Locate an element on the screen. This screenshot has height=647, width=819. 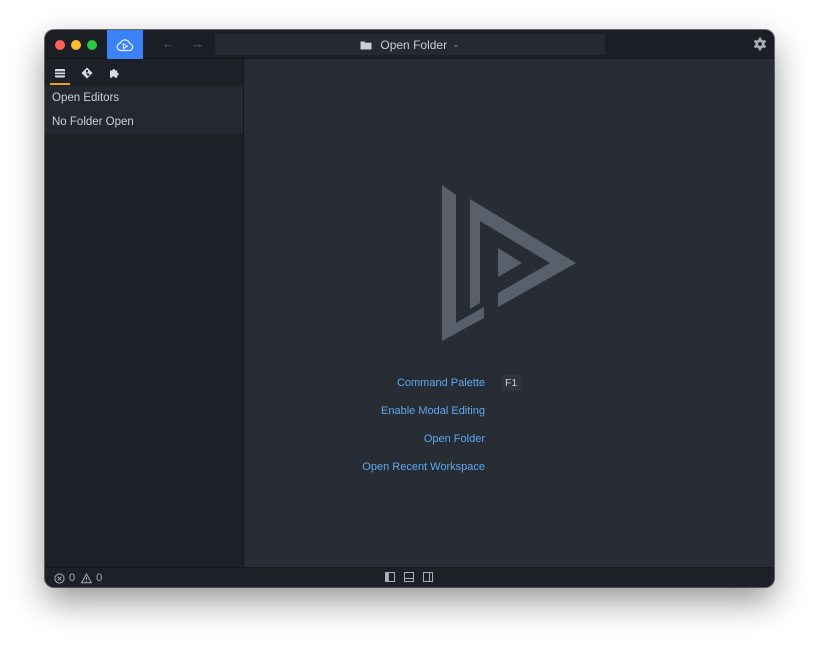
diagnostics-indicator: 0 0 is located at coordinates (80, 578).